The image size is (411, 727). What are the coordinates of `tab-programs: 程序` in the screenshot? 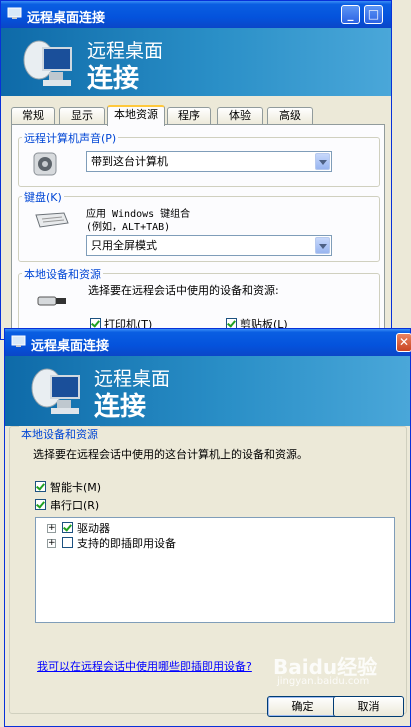 It's located at (189, 116).